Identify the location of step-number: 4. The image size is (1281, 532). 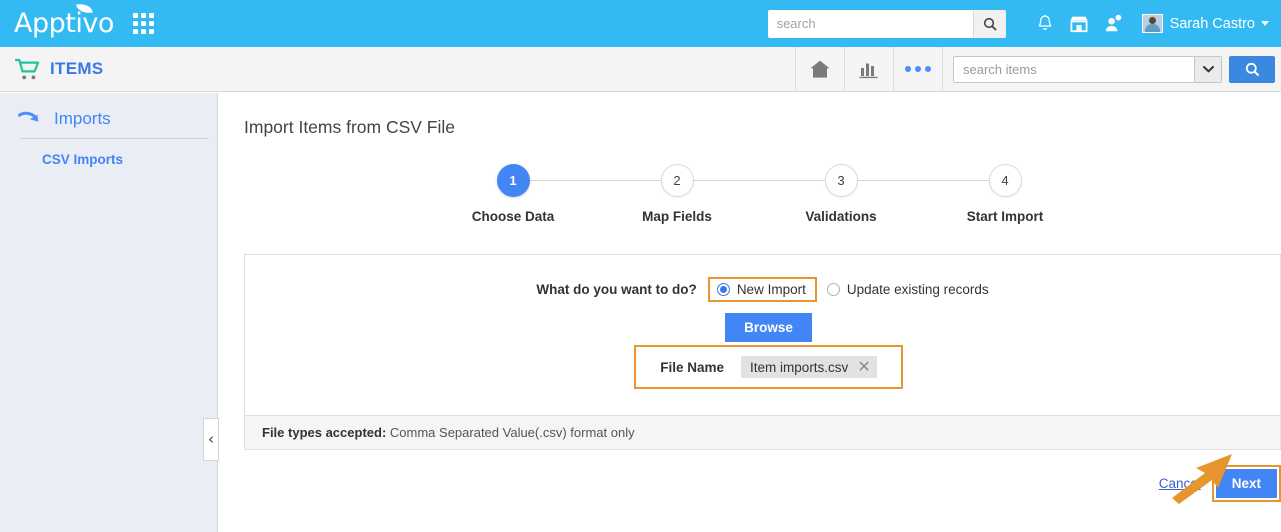
(1005, 180).